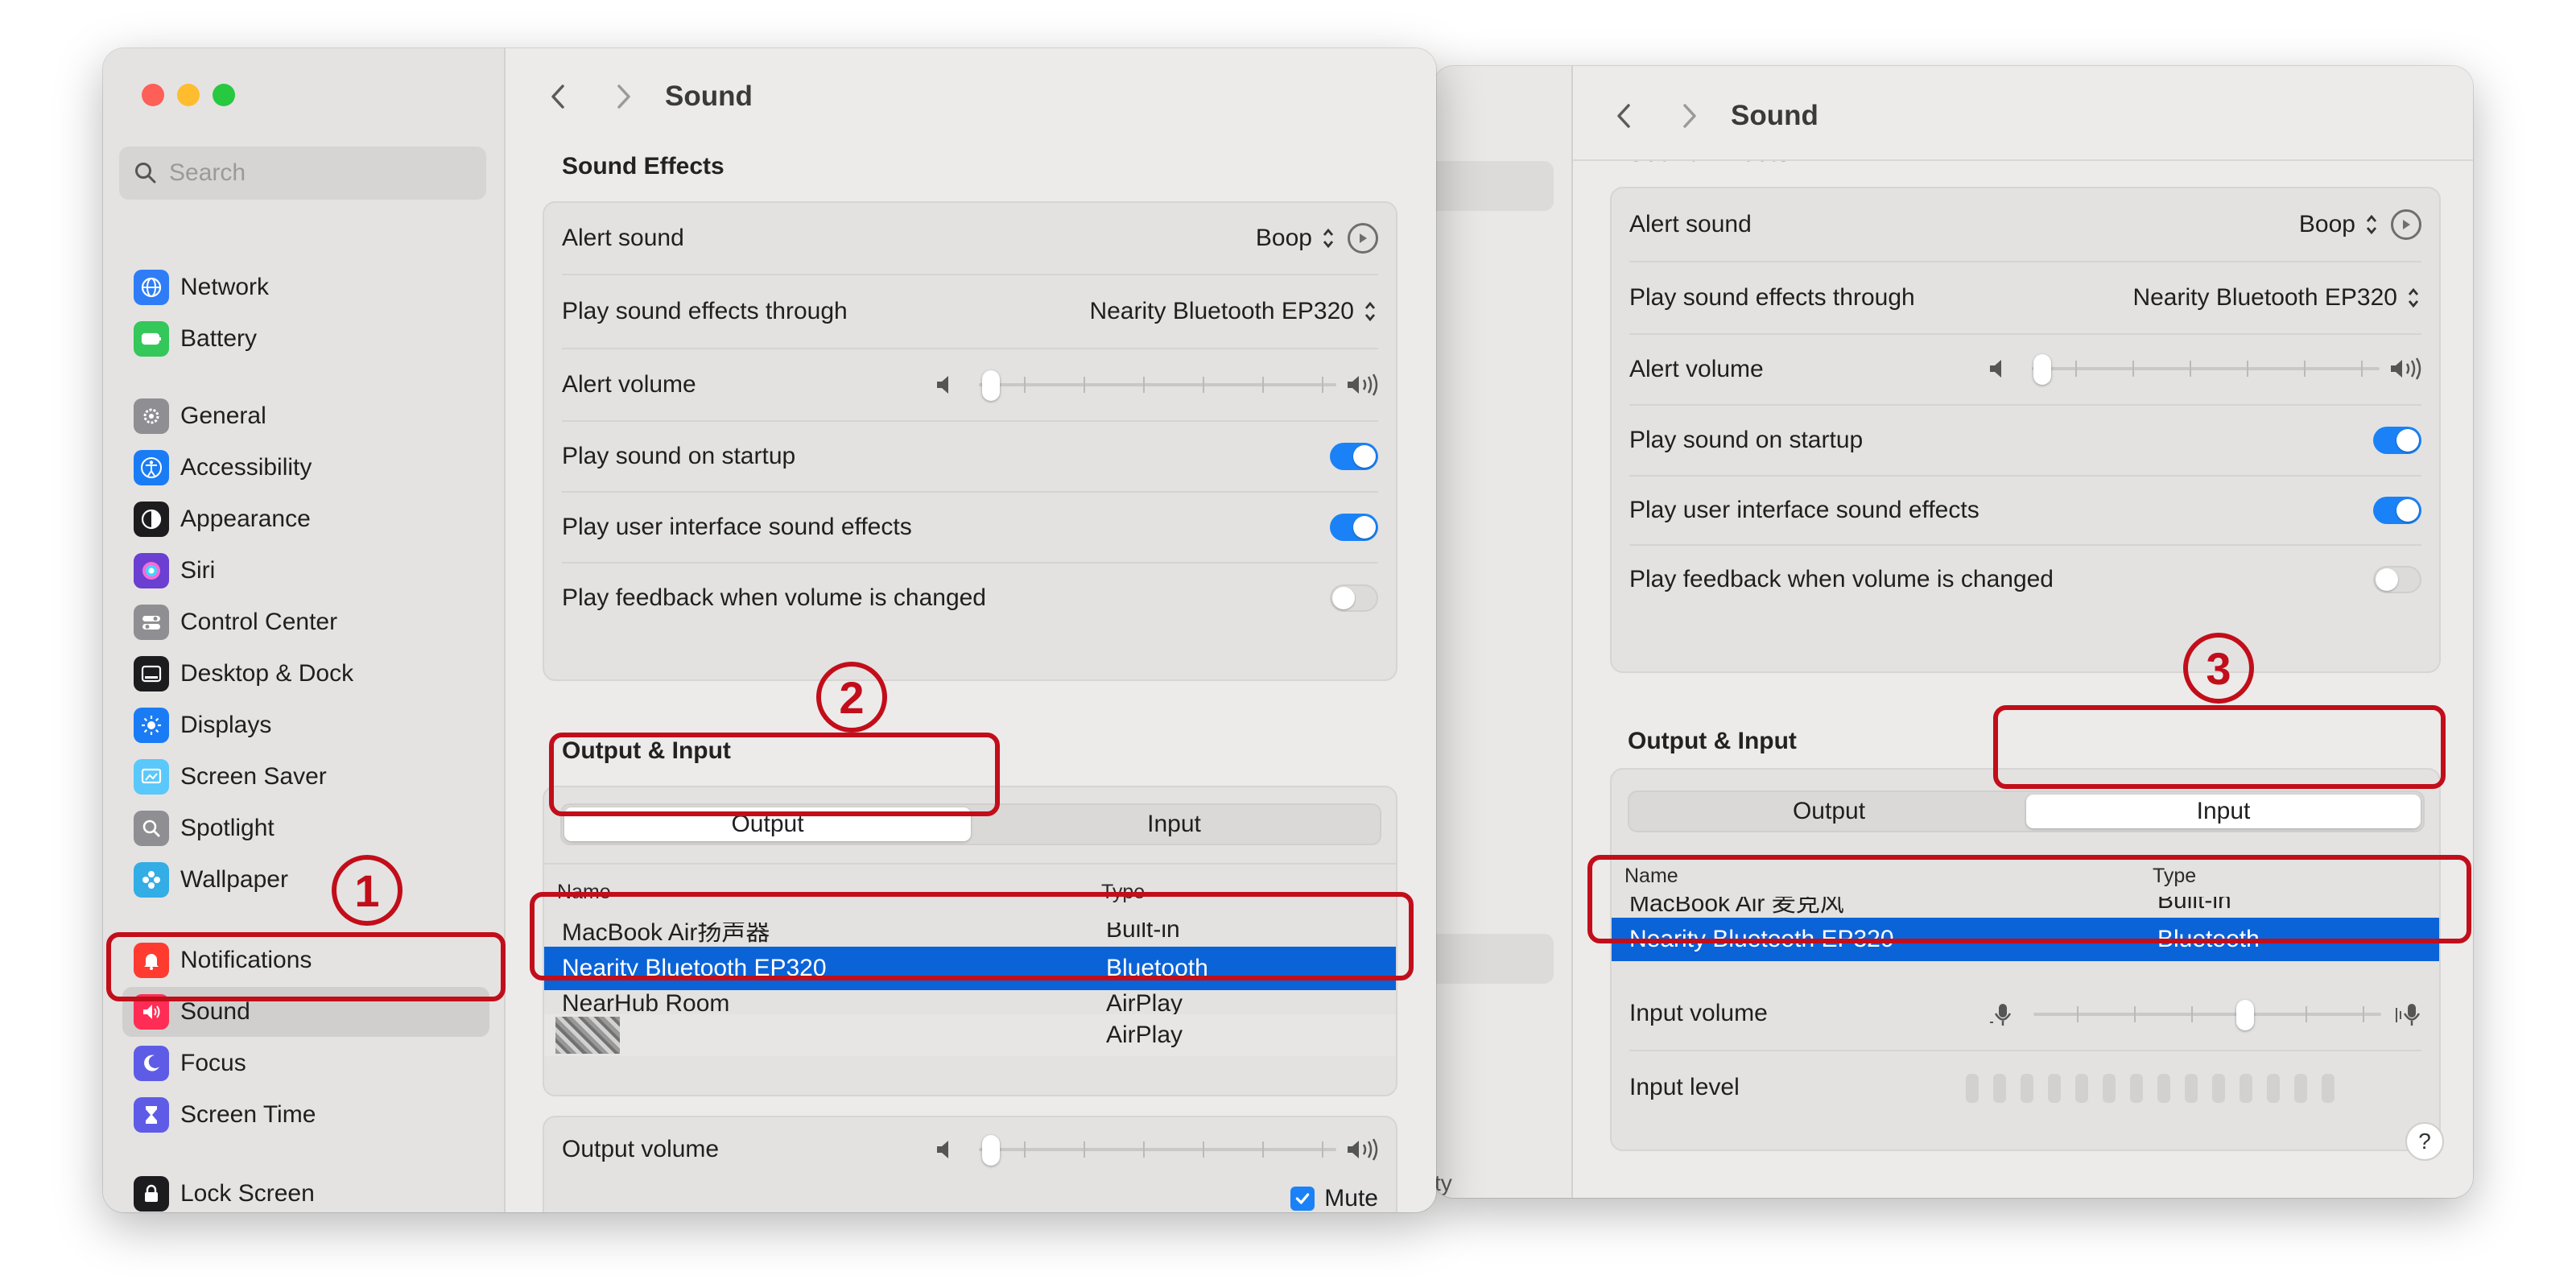  What do you see at coordinates (2424, 1141) in the screenshot?
I see `help-button: ?` at bounding box center [2424, 1141].